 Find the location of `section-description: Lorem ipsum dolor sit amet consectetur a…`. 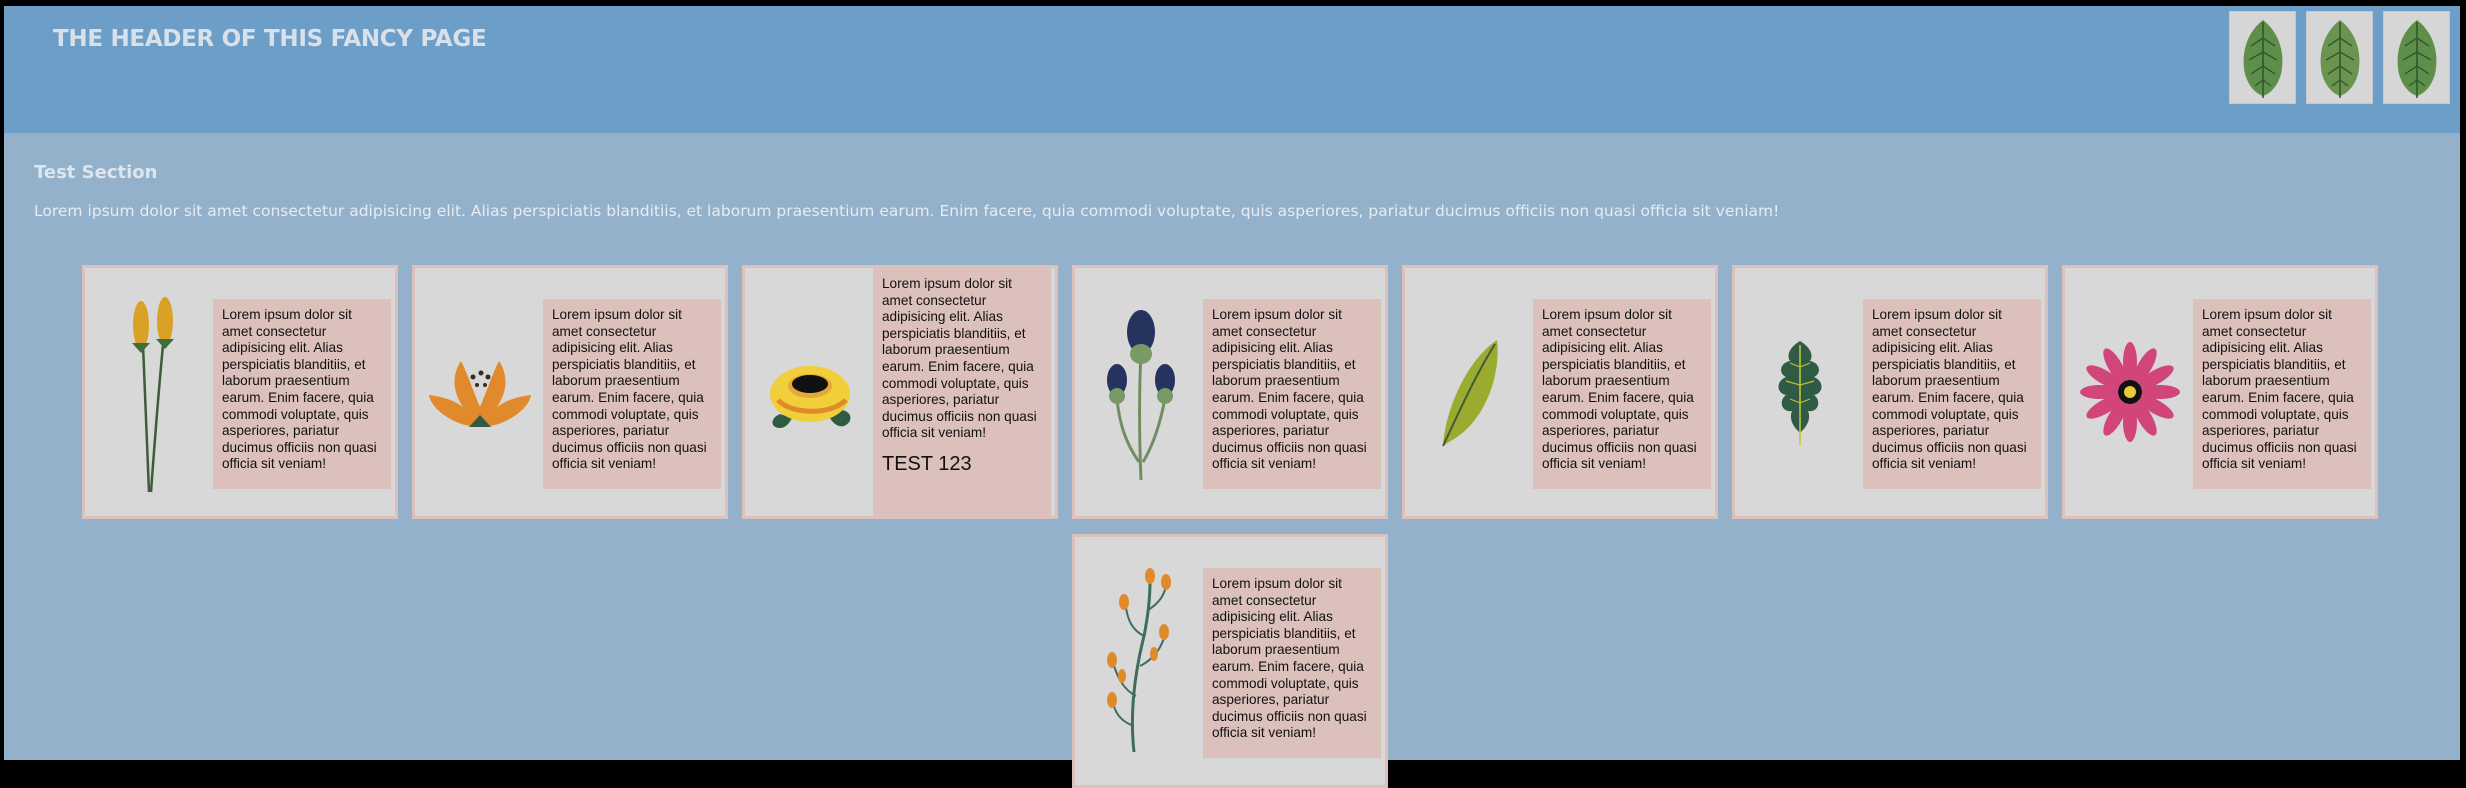

section-description: Lorem ipsum dolor sit amet consectetur a… is located at coordinates (907, 211).